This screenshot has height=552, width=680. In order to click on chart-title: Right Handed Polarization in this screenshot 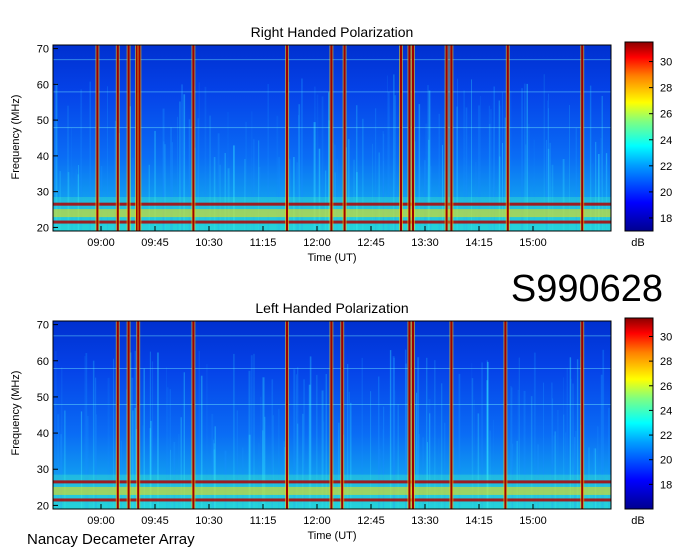, I will do `click(332, 32)`.